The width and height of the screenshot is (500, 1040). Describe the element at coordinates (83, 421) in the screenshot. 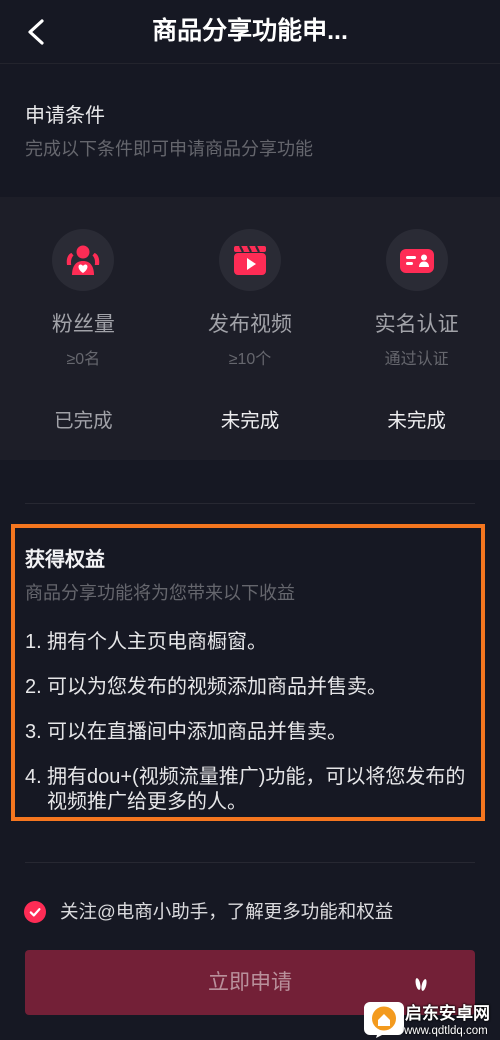

I see `condition-status: 已完成` at that location.